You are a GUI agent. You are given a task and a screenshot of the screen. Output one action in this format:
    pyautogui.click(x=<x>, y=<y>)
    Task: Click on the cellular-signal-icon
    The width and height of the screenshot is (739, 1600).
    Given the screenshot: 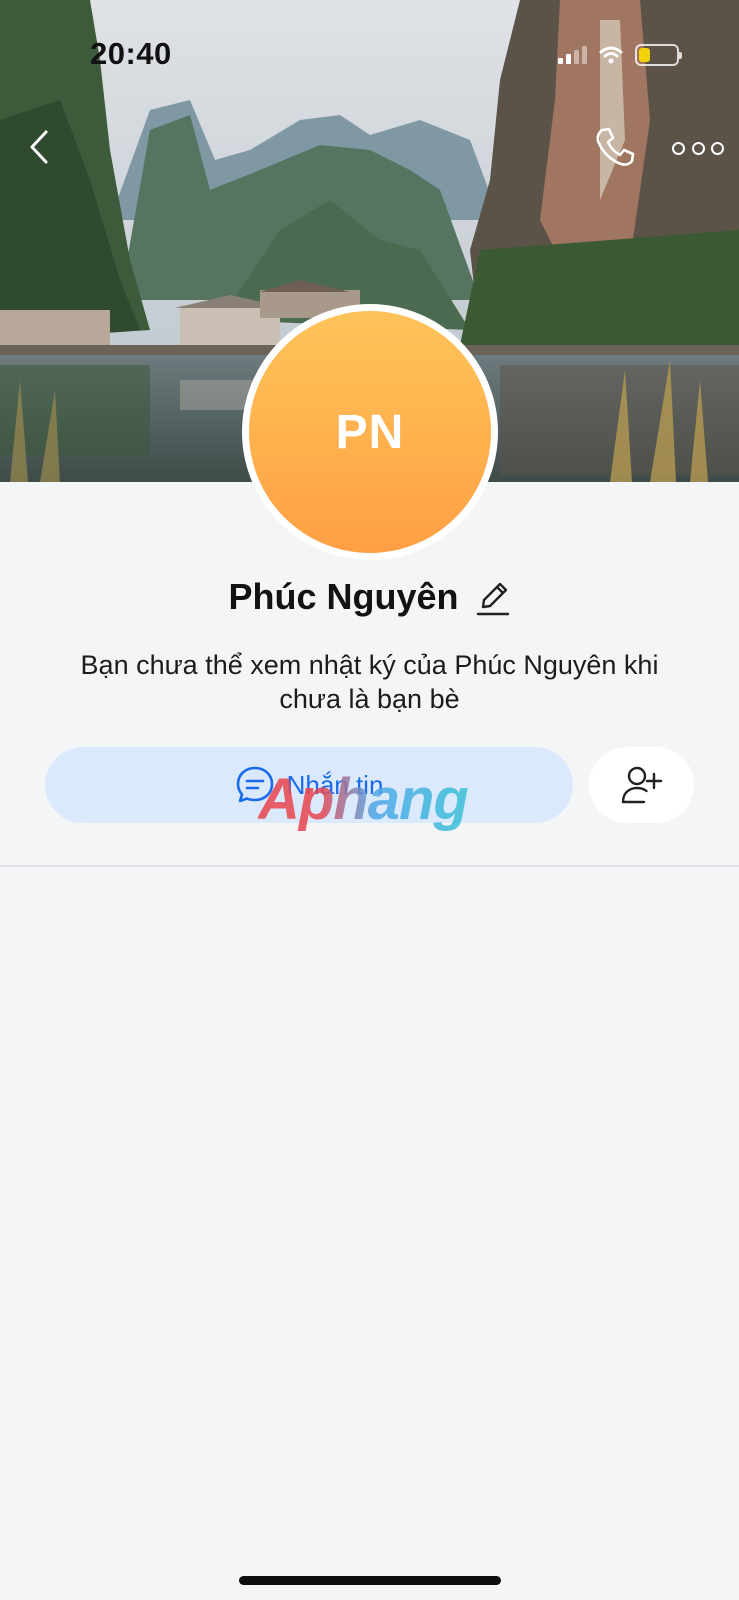 What is the action you would take?
    pyautogui.click(x=572, y=55)
    